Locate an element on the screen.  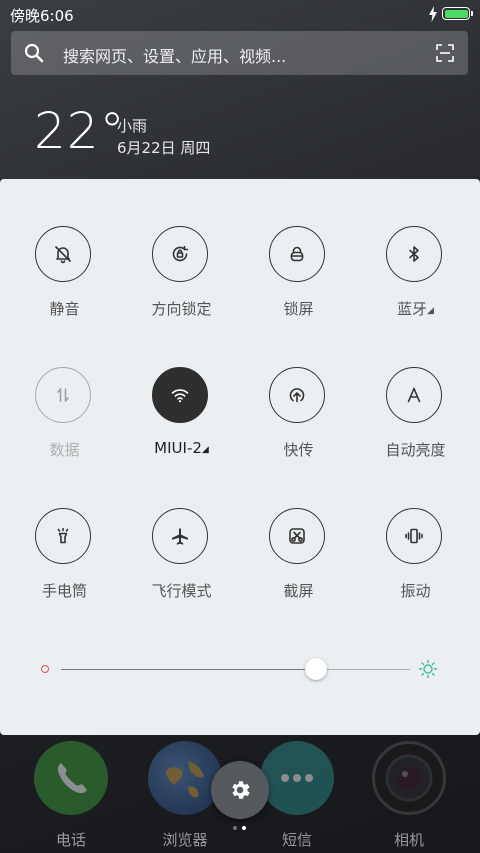
toggle-mute: 静音 is located at coordinates (64, 281).